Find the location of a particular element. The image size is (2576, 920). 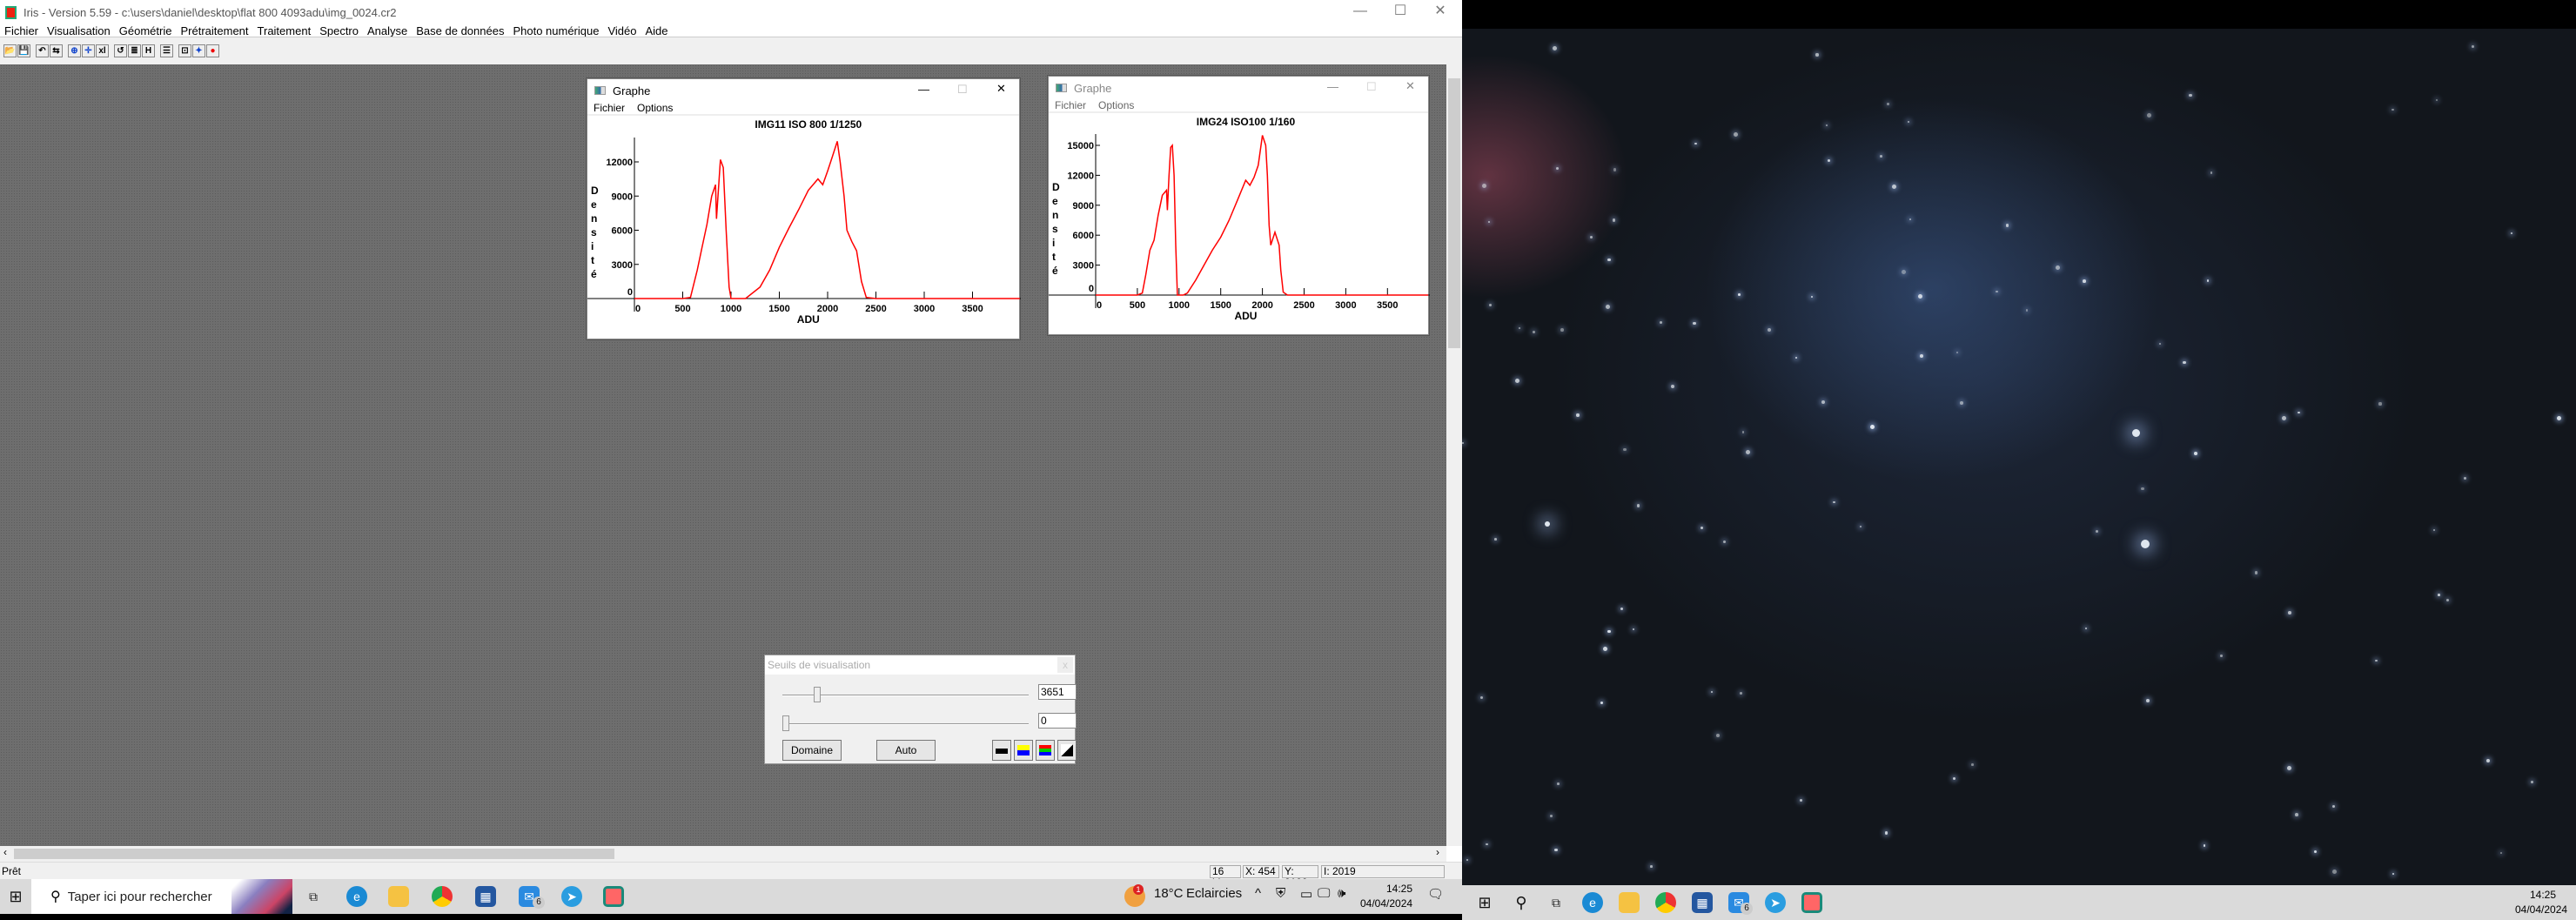

open-folder-icon: 📂 is located at coordinates (10, 50).